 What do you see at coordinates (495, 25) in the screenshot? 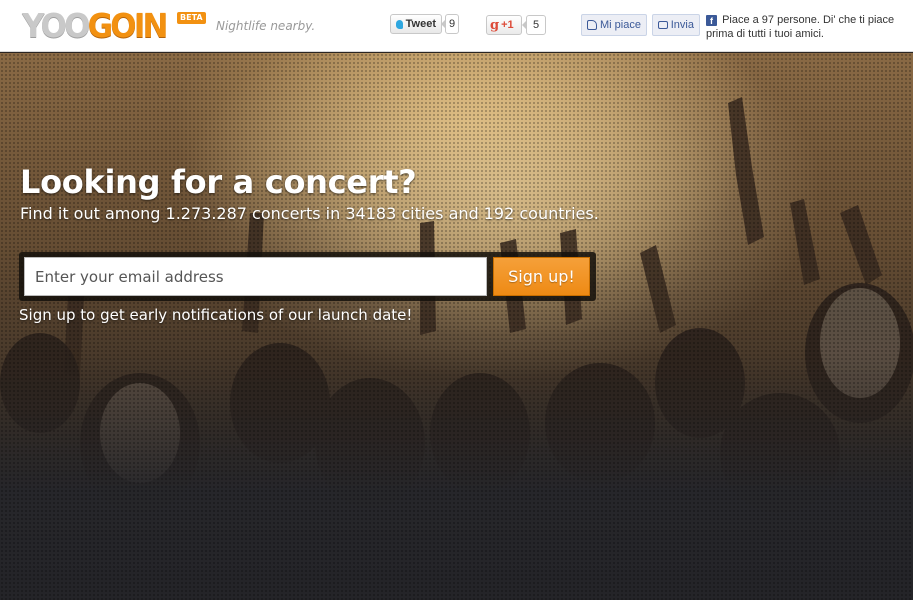
I see `google-g-icon: g` at bounding box center [495, 25].